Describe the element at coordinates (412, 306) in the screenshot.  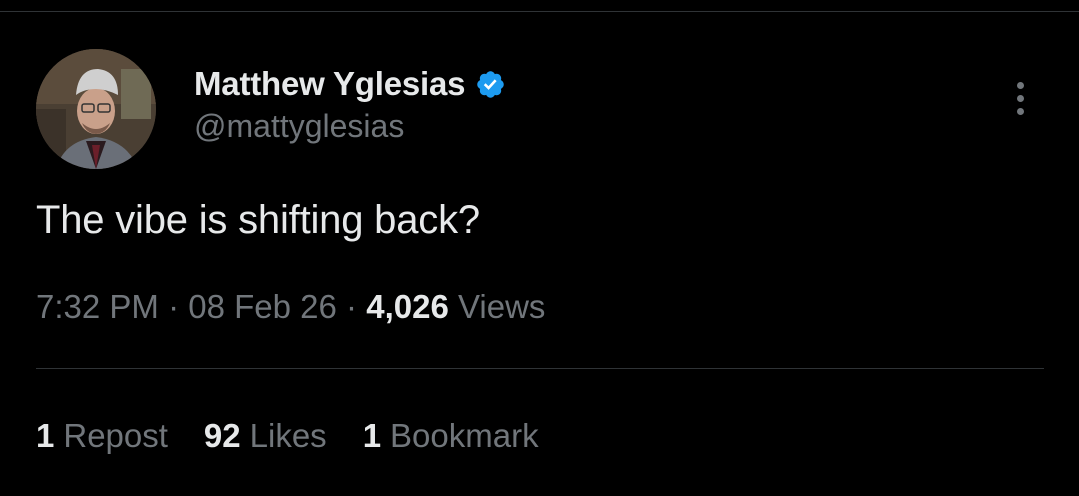
I see `views-count: 4,026` at that location.